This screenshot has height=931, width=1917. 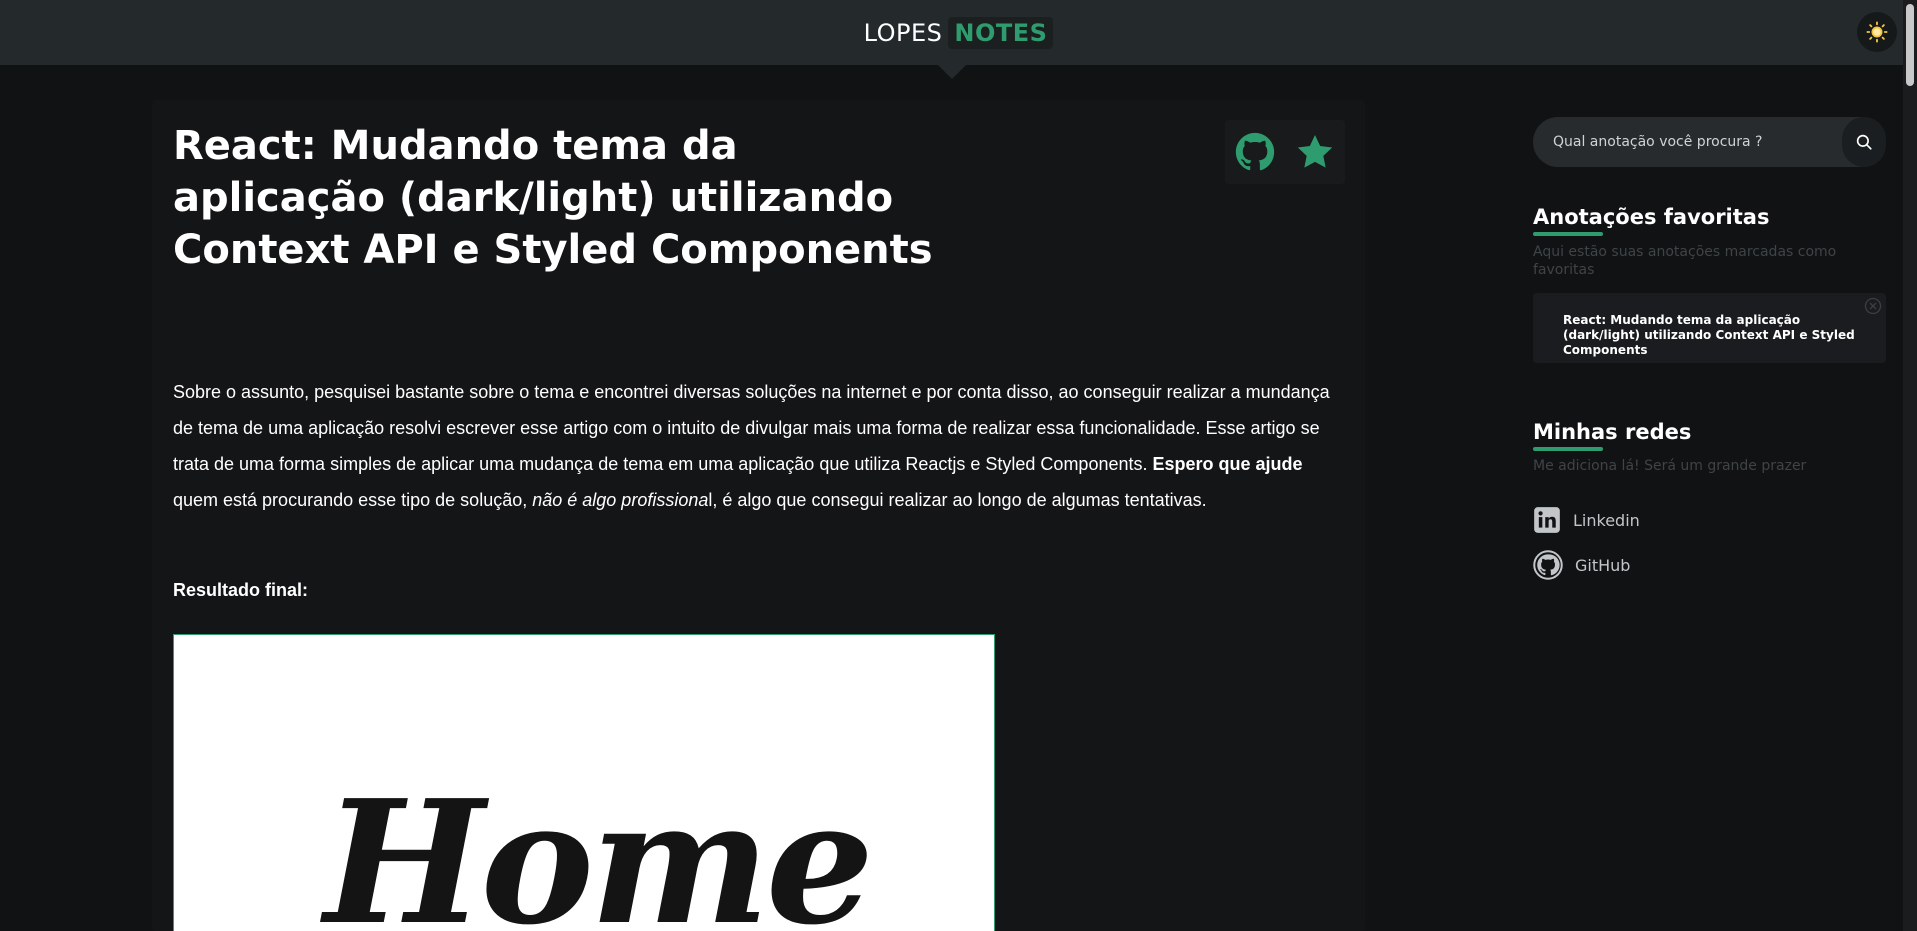 I want to click on search-input, so click(x=1693, y=142).